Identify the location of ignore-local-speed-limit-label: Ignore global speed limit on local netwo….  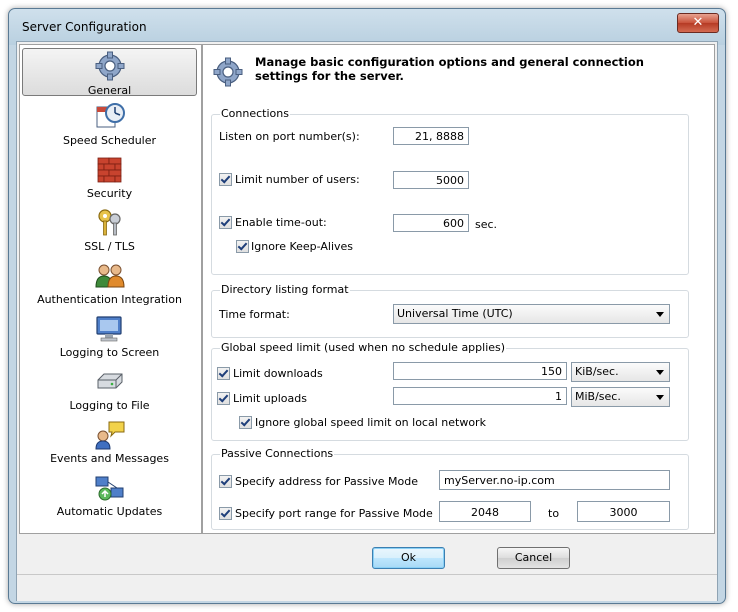
(370, 422).